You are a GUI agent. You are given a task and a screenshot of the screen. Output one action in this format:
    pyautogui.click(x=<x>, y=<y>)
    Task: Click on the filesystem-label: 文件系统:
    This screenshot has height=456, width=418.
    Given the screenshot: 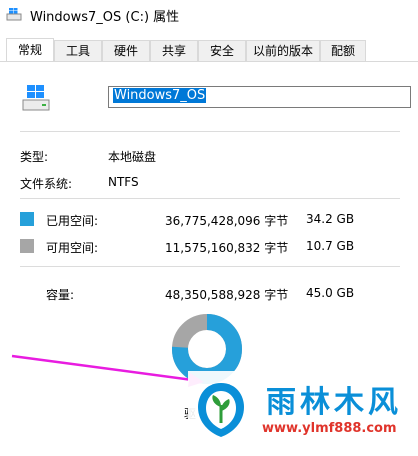 What is the action you would take?
    pyautogui.click(x=46, y=184)
    